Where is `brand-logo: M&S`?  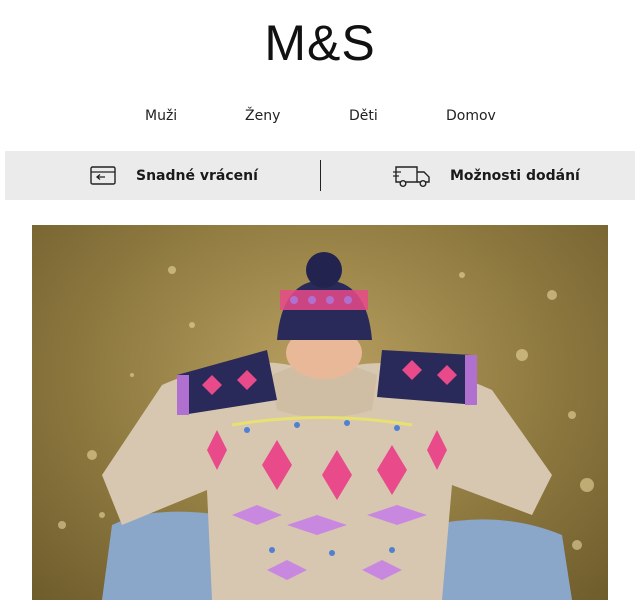 brand-logo: M&S is located at coordinates (320, 43).